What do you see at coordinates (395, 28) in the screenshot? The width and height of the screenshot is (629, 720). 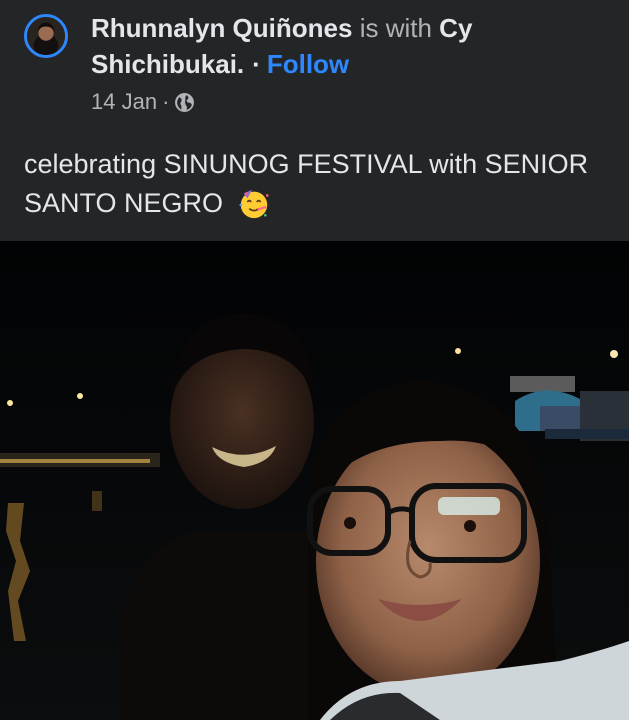 I see `with-text: is with` at bounding box center [395, 28].